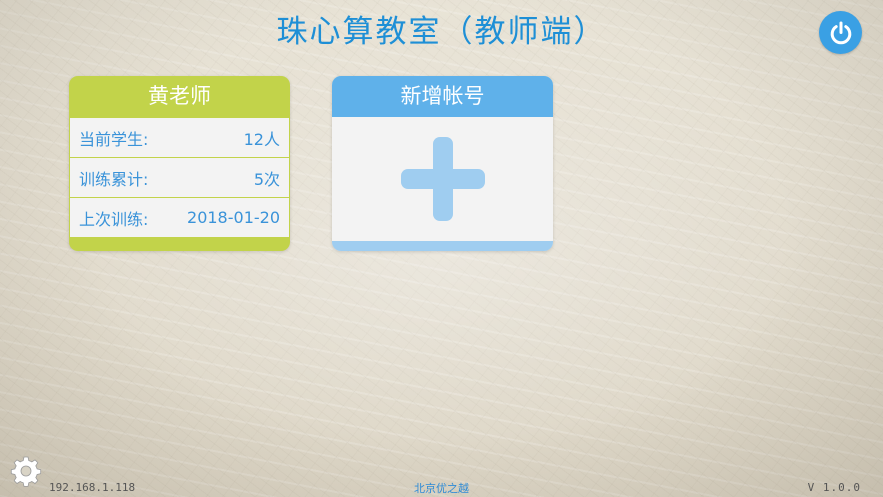 The height and width of the screenshot is (497, 883). What do you see at coordinates (261, 139) in the screenshot?
I see `stat-value: 12人` at bounding box center [261, 139].